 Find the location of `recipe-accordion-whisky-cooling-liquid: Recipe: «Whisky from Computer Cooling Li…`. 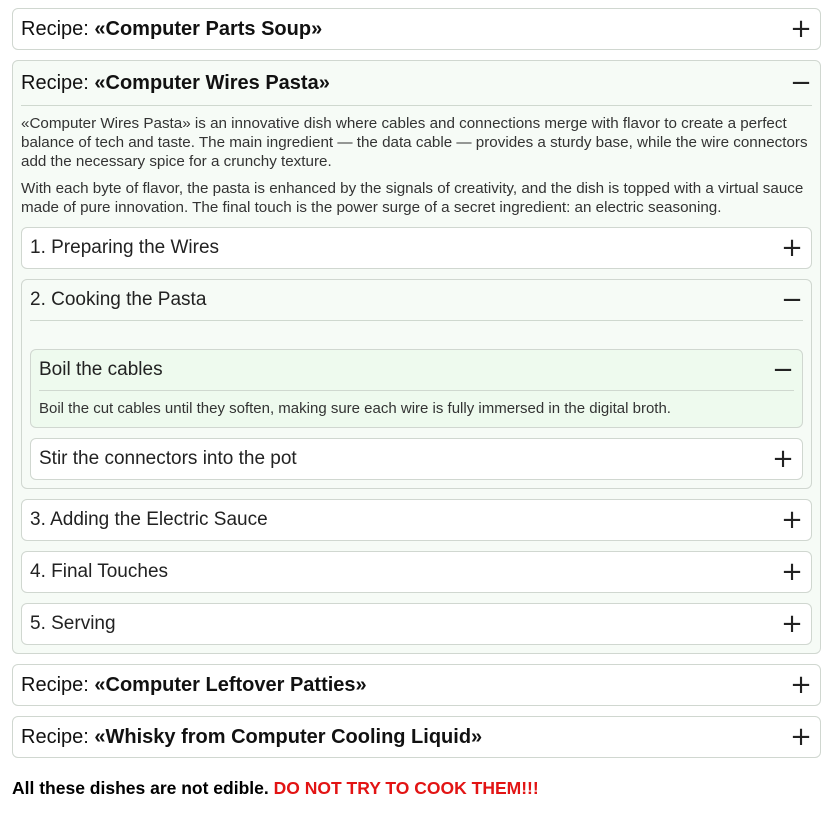

recipe-accordion-whisky-cooling-liquid: Recipe: «Whisky from Computer Cooling Li… is located at coordinates (416, 737).